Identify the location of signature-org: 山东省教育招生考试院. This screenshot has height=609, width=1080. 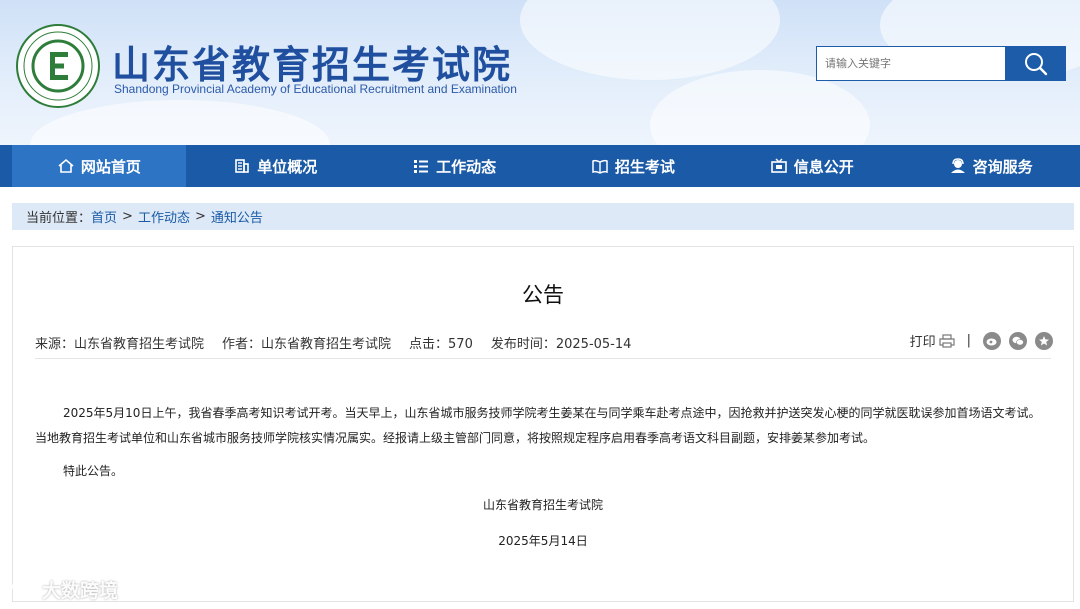
(542, 505).